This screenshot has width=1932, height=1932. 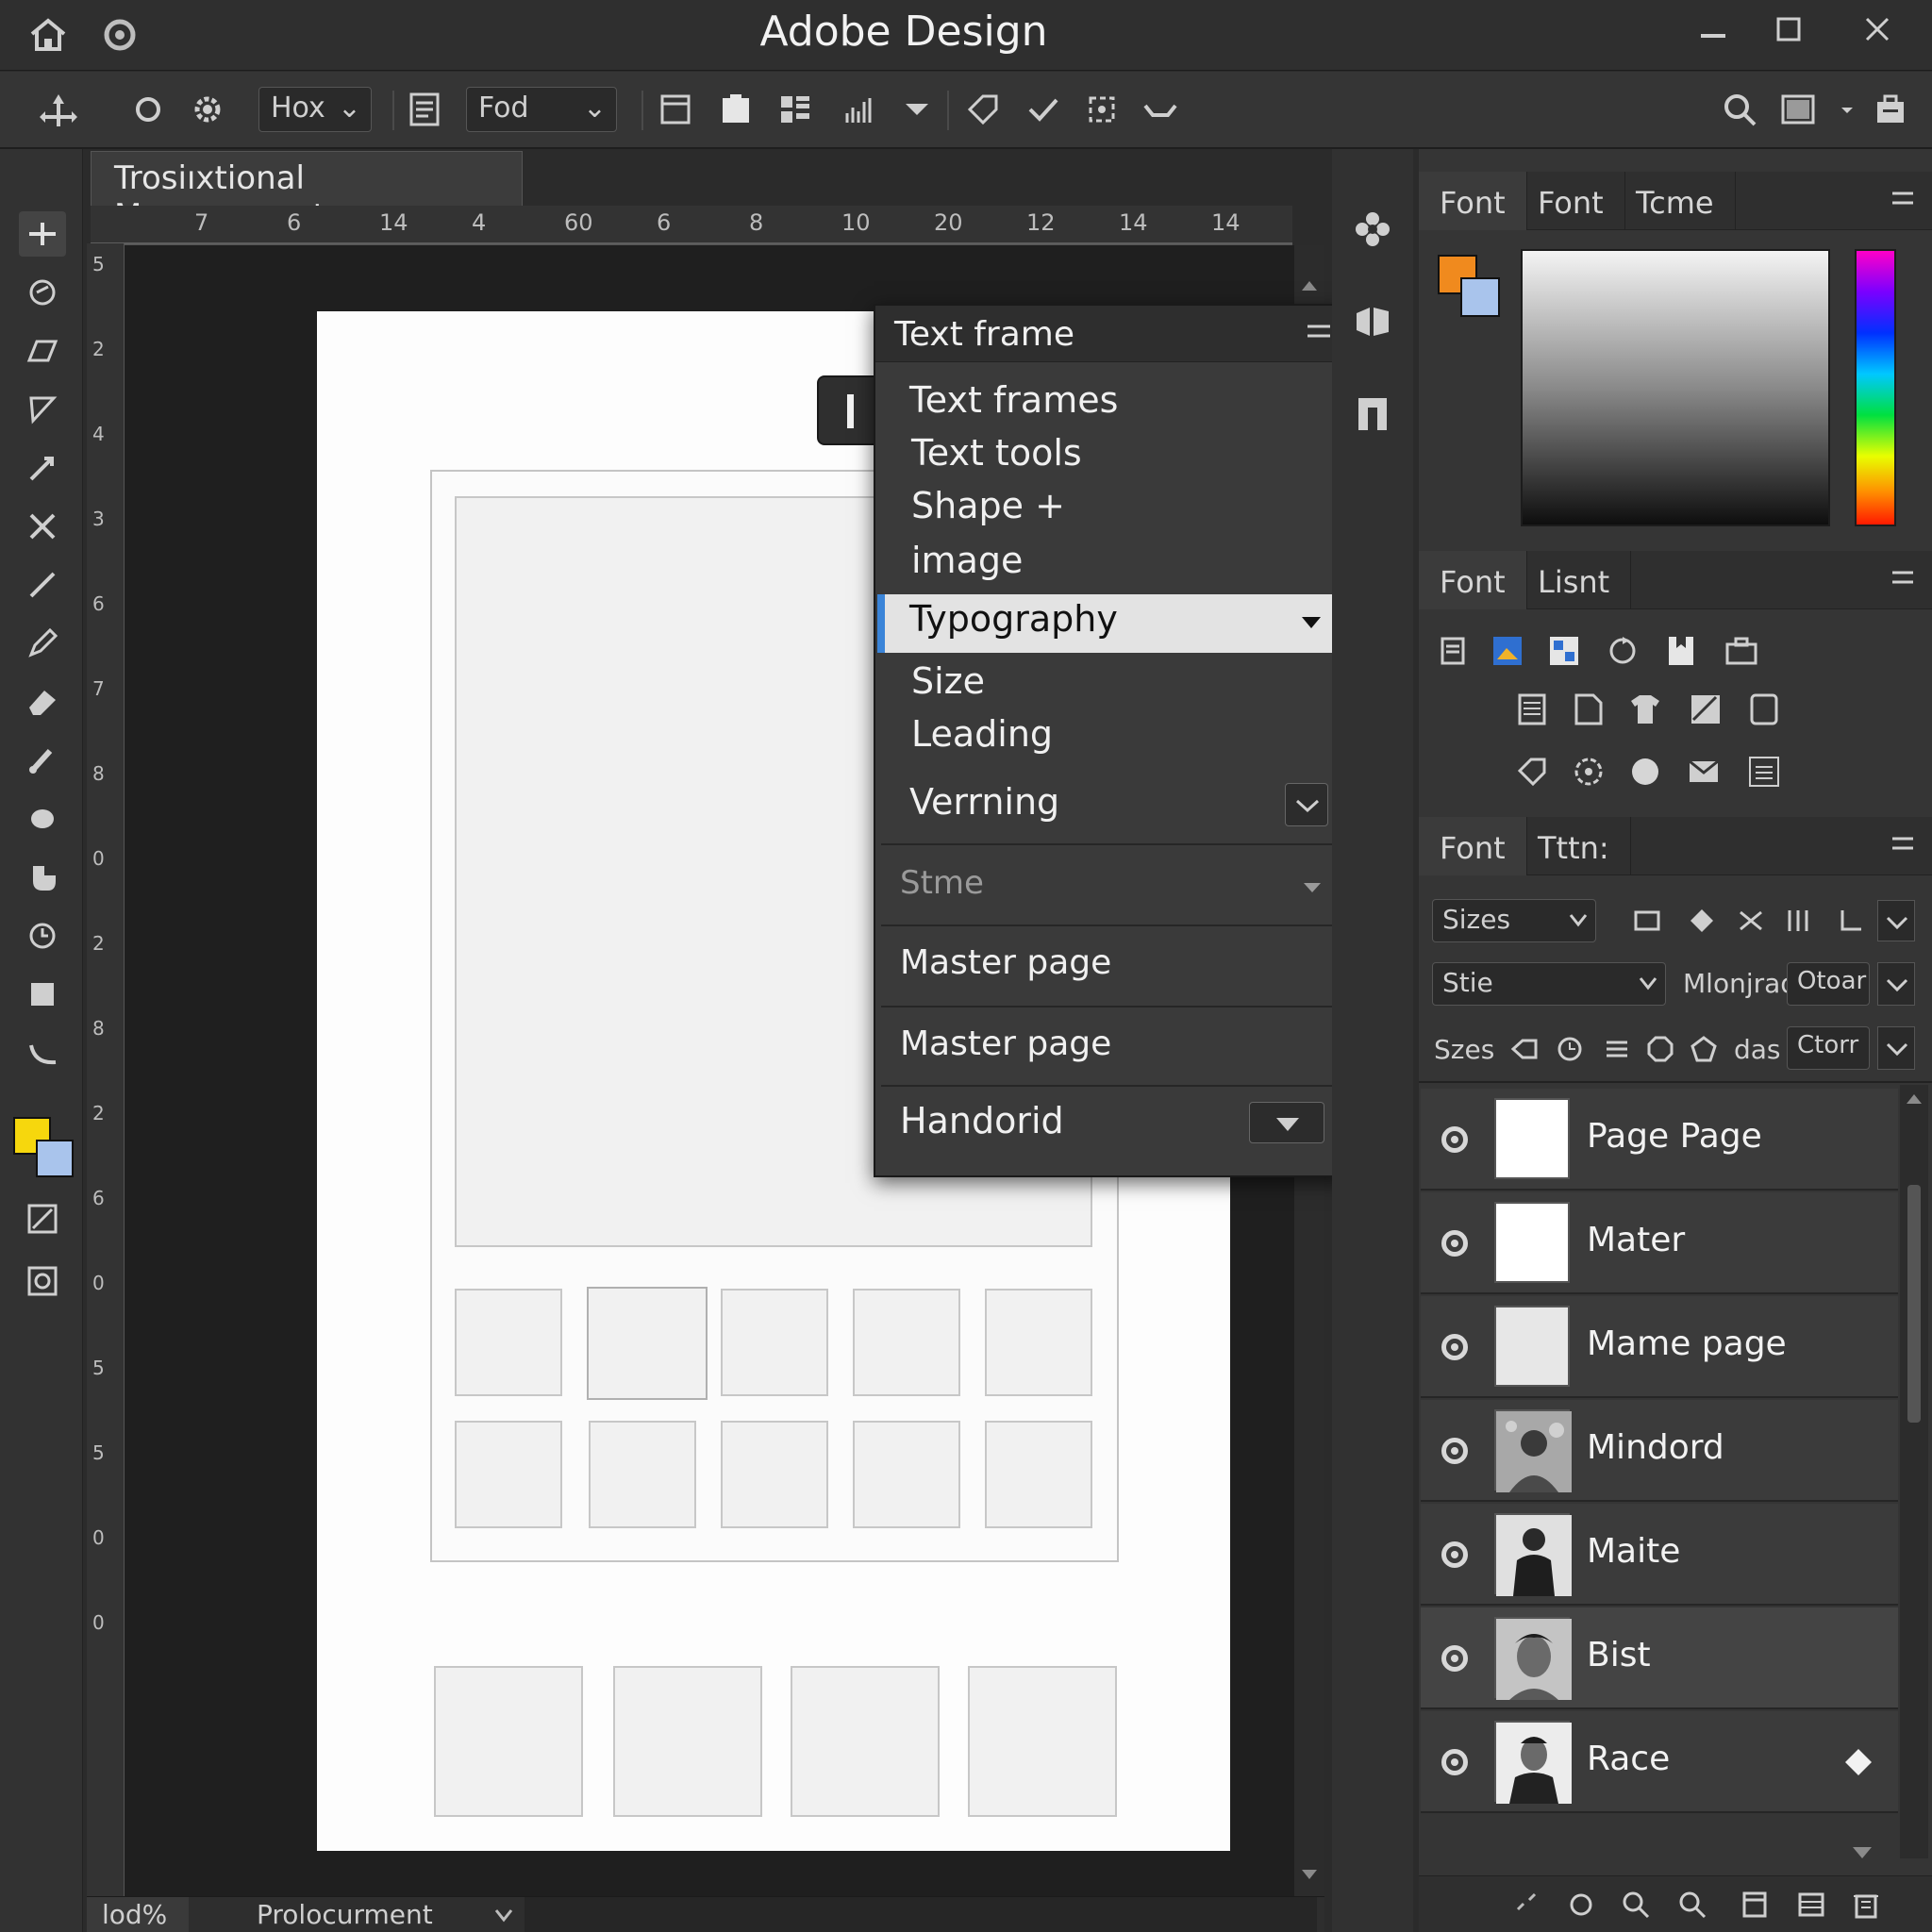 I want to click on fod-dropdown: Fod ⌄, so click(x=541, y=109).